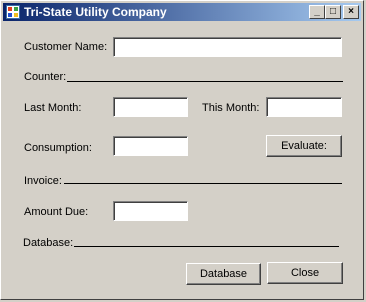 Image resolution: width=366 pixels, height=302 pixels. I want to click on this-month-input, so click(304, 107).